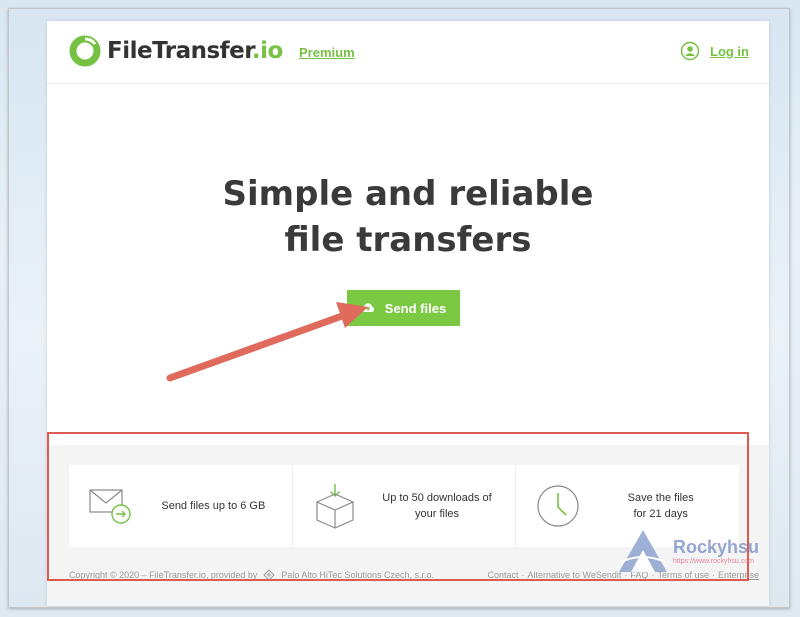 The image size is (800, 617). Describe the element at coordinates (575, 575) in the screenshot. I see `footer-link-alternative: Alternative to WeSendit` at that location.